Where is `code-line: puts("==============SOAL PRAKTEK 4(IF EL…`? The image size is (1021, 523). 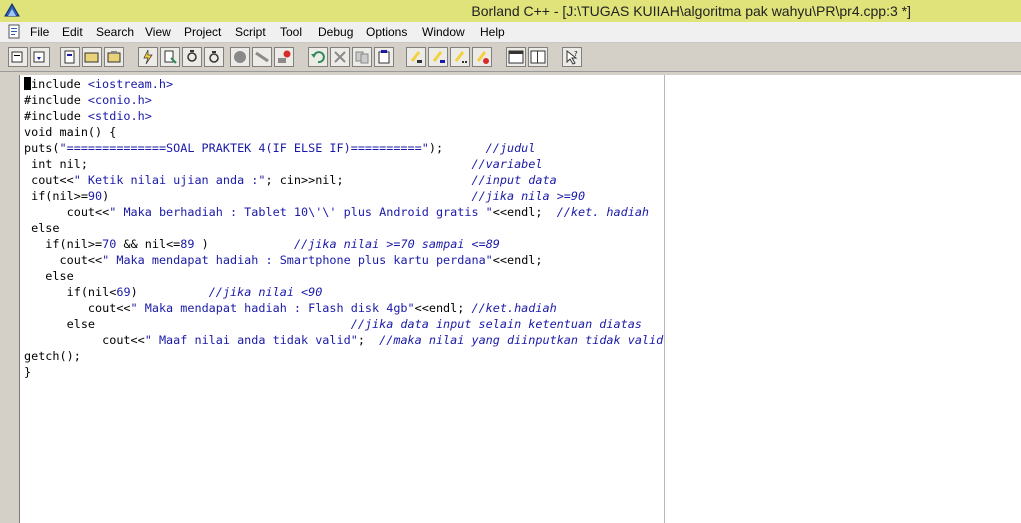 code-line: puts("==============SOAL PRAKTEK 4(IF EL… is located at coordinates (280, 148).